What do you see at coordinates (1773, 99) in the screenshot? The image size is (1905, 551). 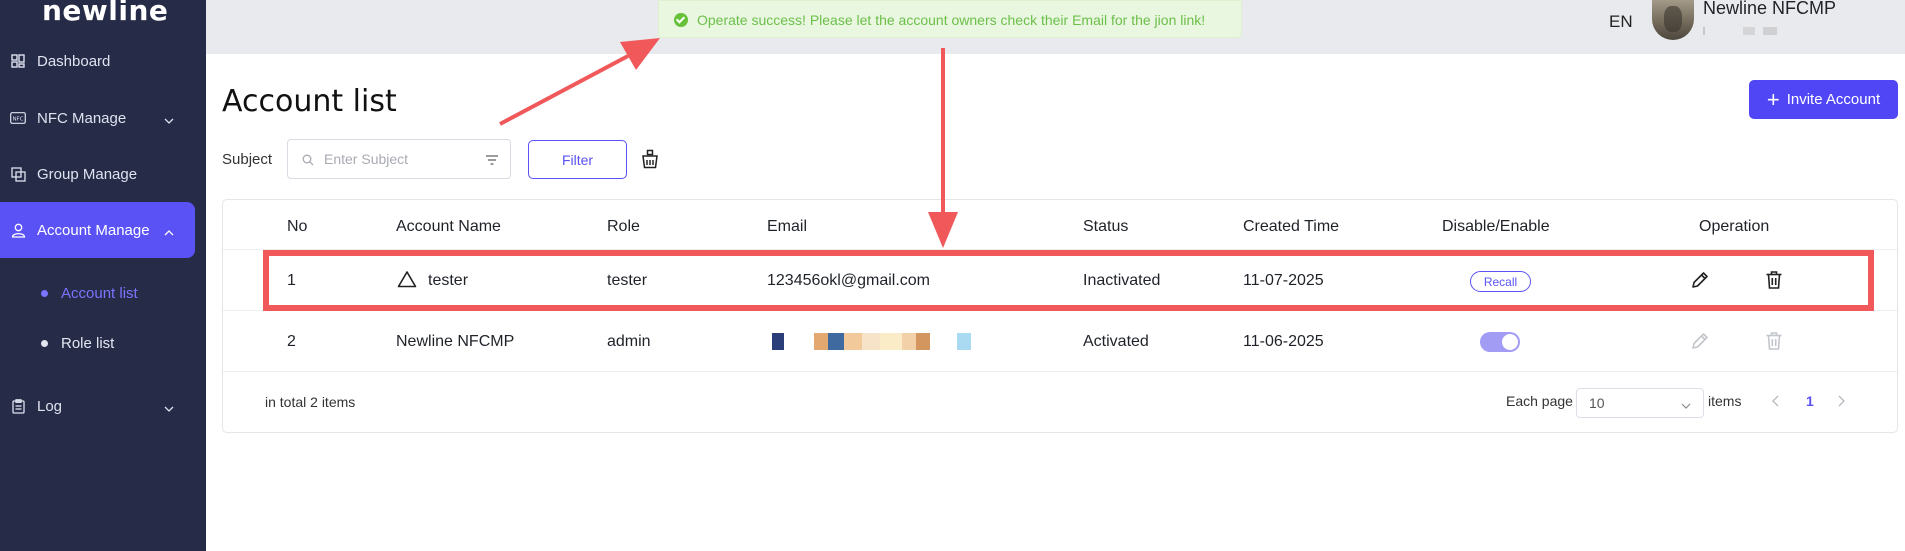 I see `plus-icon: +` at bounding box center [1773, 99].